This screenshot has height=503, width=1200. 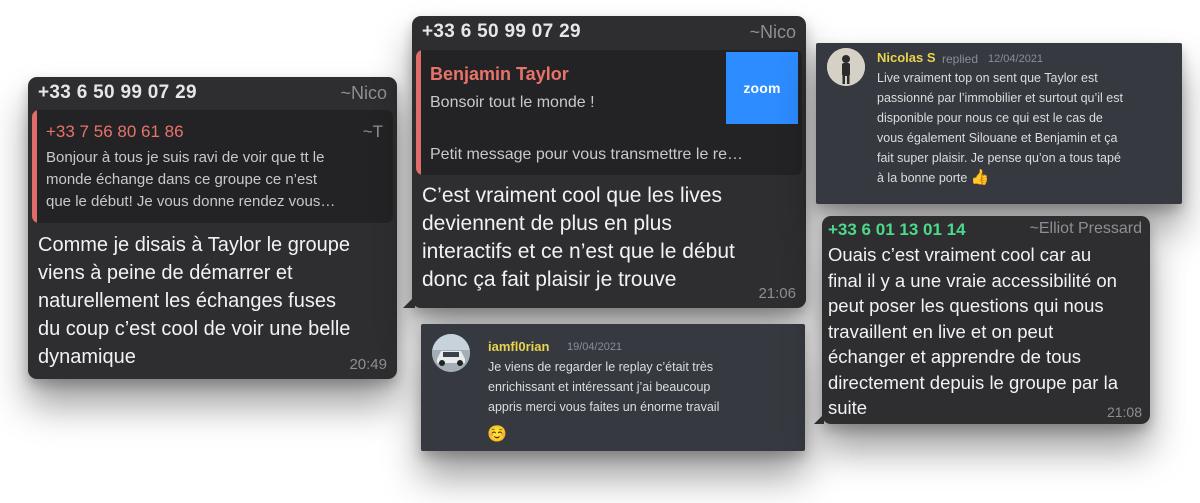 What do you see at coordinates (578, 251) in the screenshot?
I see `message-line: interactifs et ce n’est que le début` at bounding box center [578, 251].